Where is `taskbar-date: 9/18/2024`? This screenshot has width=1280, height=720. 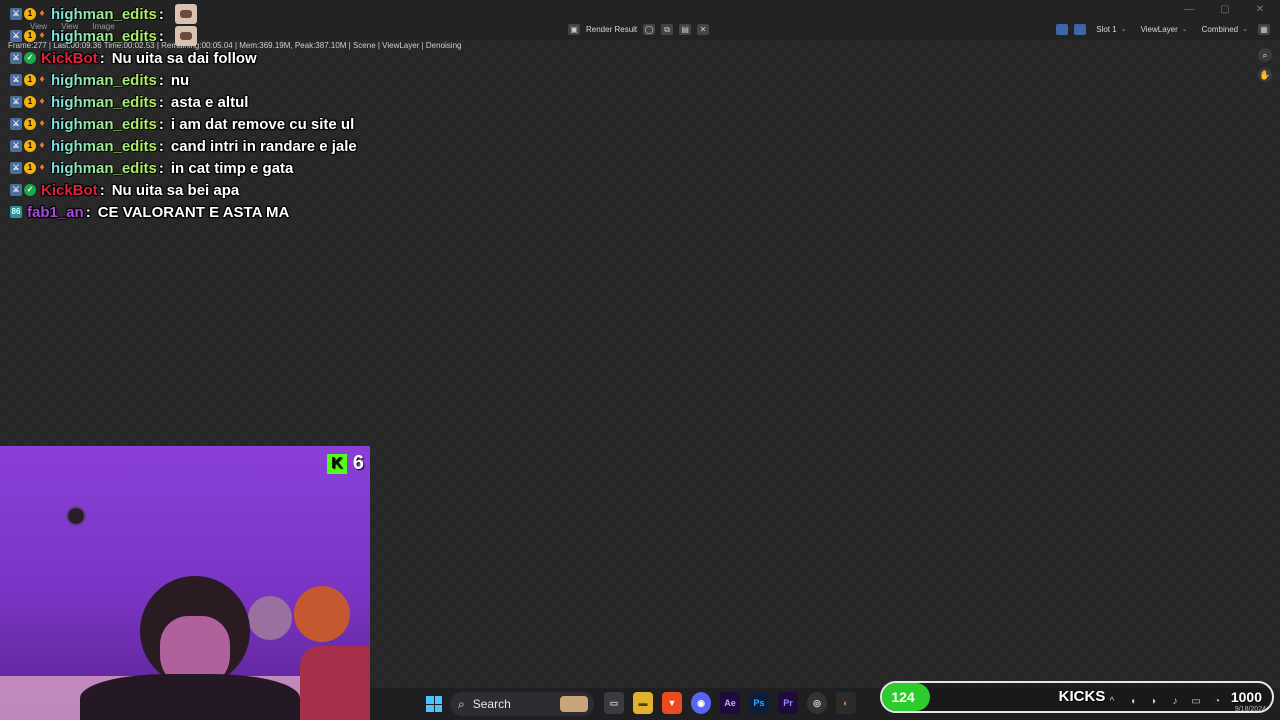 taskbar-date: 9/18/2024 is located at coordinates (1250, 709).